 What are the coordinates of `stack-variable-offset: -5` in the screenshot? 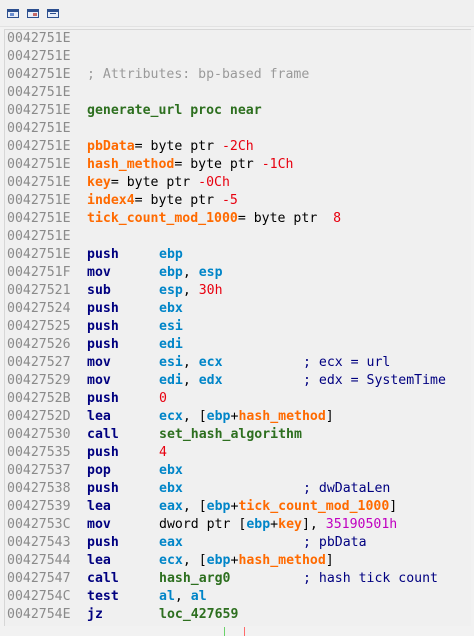 It's located at (229, 200).